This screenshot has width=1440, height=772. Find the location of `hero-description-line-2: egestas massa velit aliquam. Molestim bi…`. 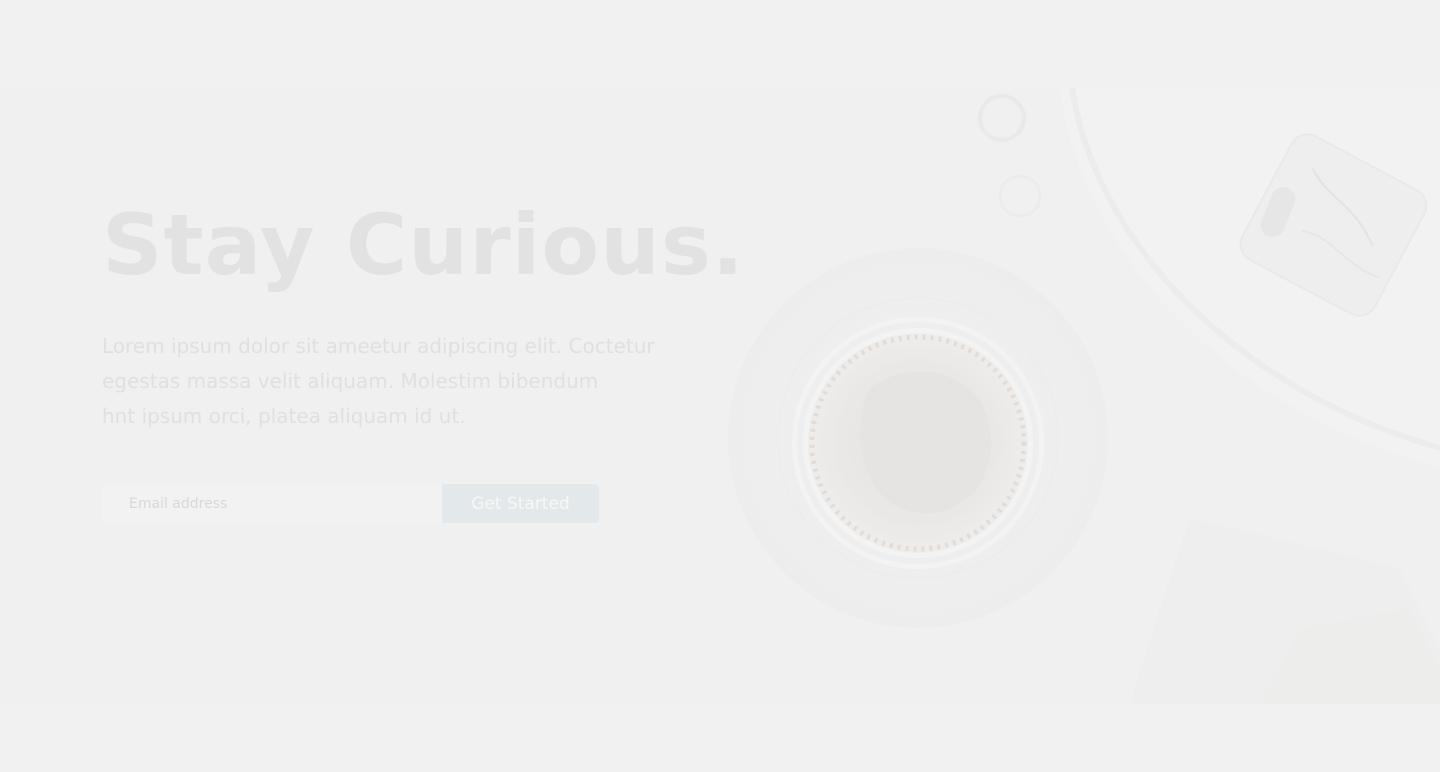

hero-description-line-2: egestas massa velit aliquam. Molestim bi… is located at coordinates (350, 381).